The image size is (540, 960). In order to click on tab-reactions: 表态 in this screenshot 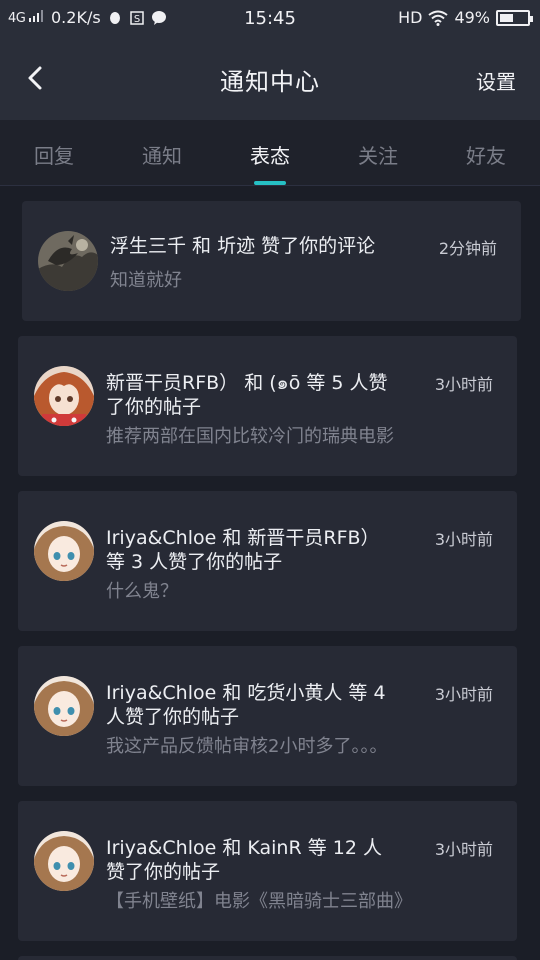, I will do `click(270, 154)`.